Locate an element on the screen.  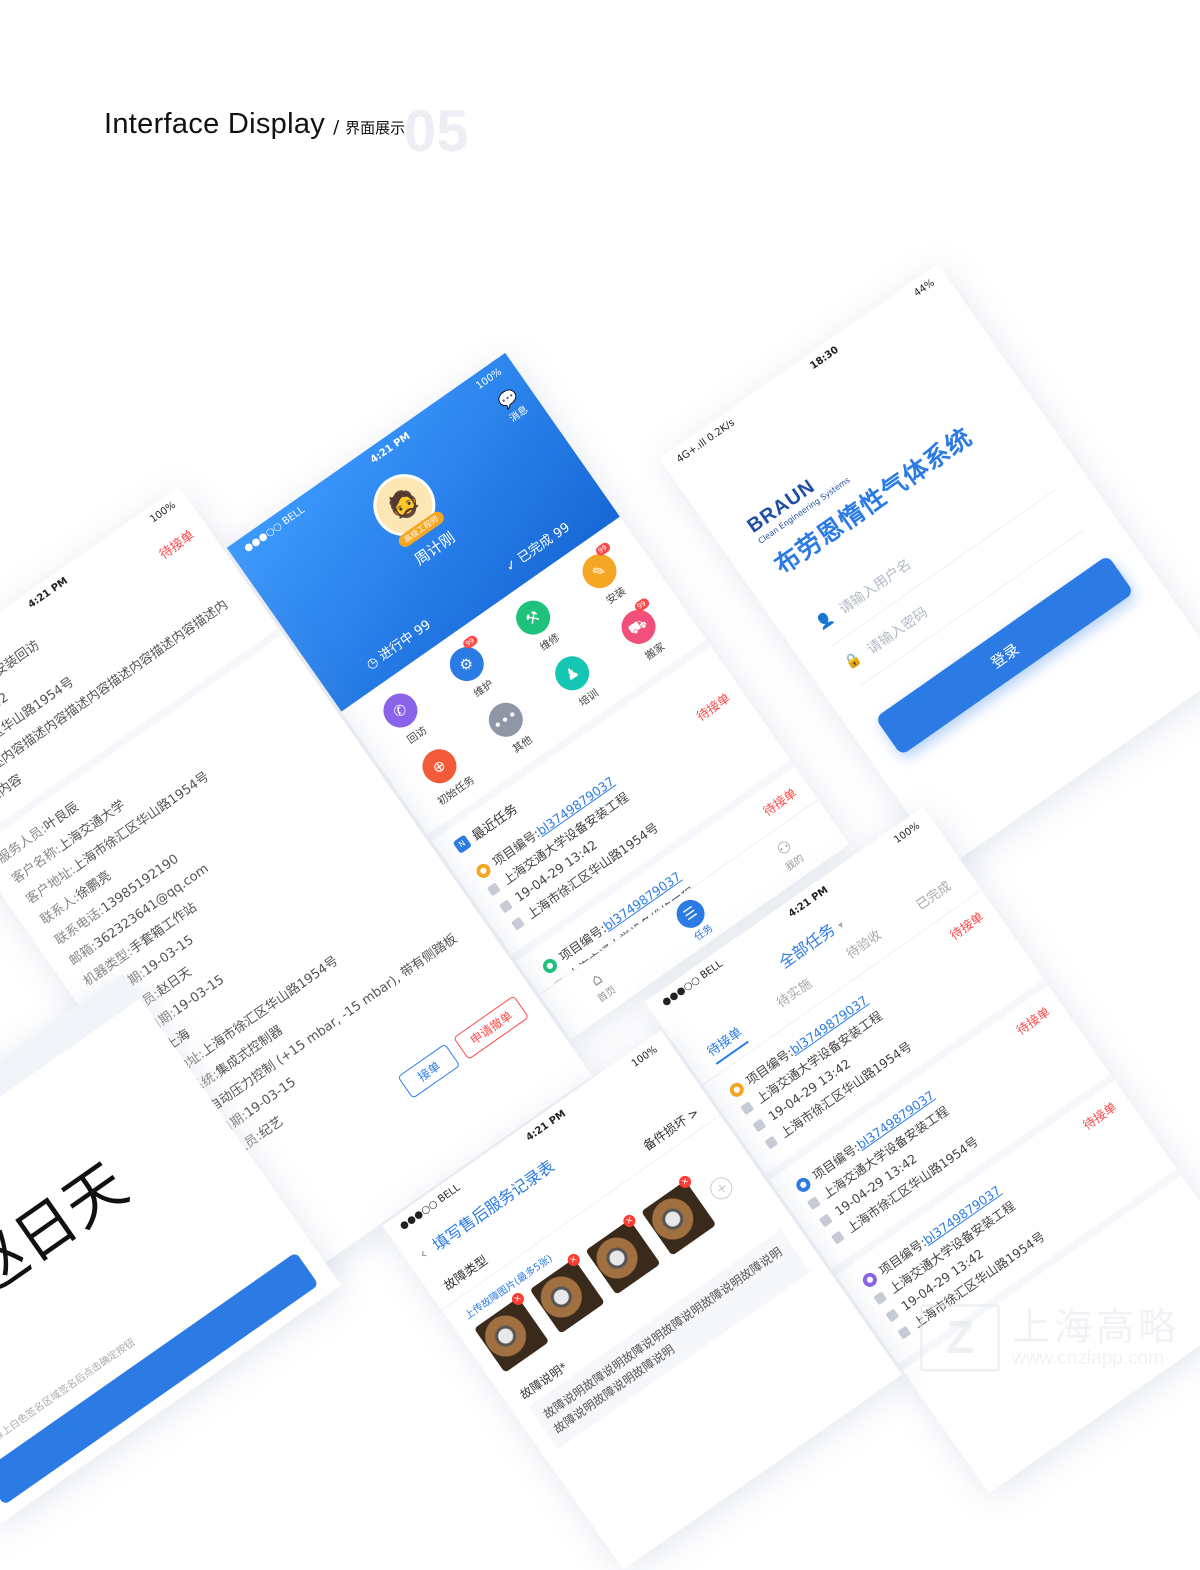
chevron-down-icon: ▾ is located at coordinates (841, 925).